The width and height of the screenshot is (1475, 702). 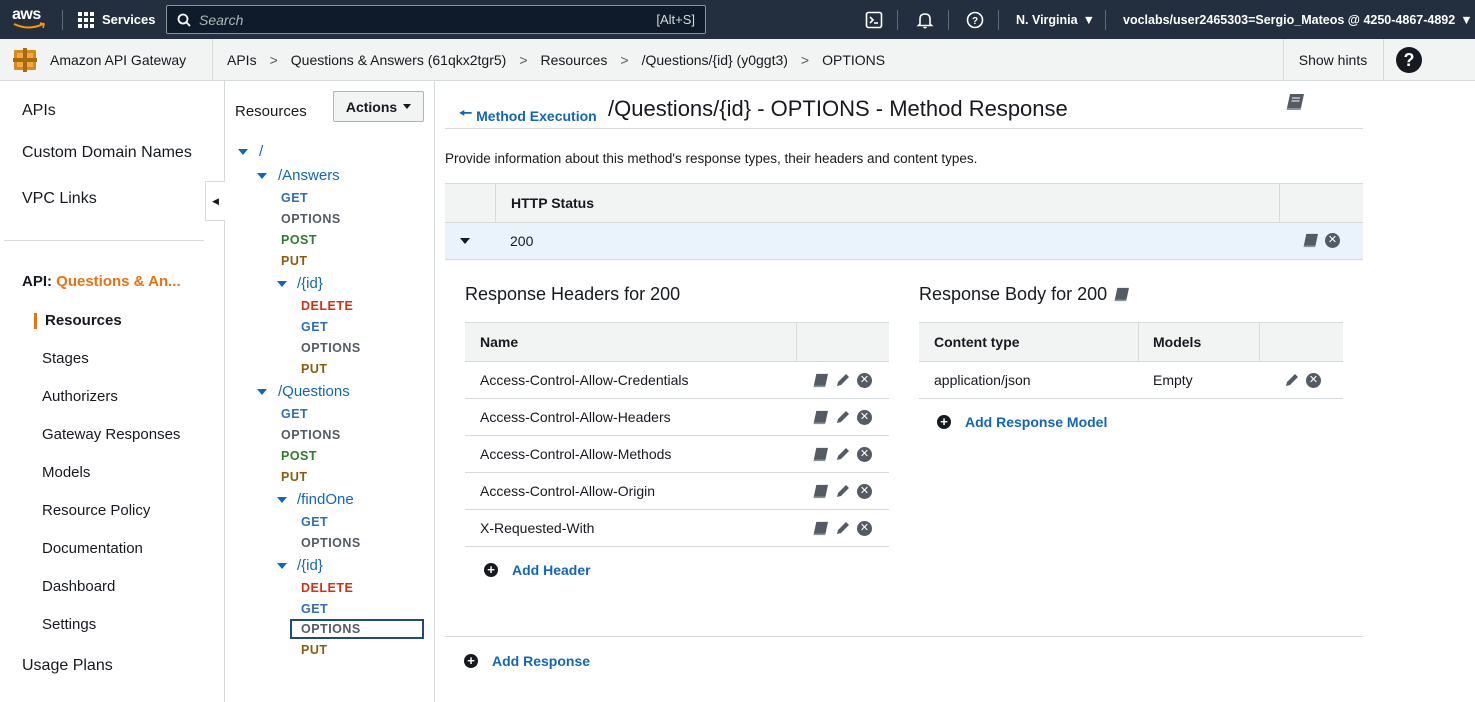 I want to click on collapse-nav-button: ◀, so click(x=215, y=201).